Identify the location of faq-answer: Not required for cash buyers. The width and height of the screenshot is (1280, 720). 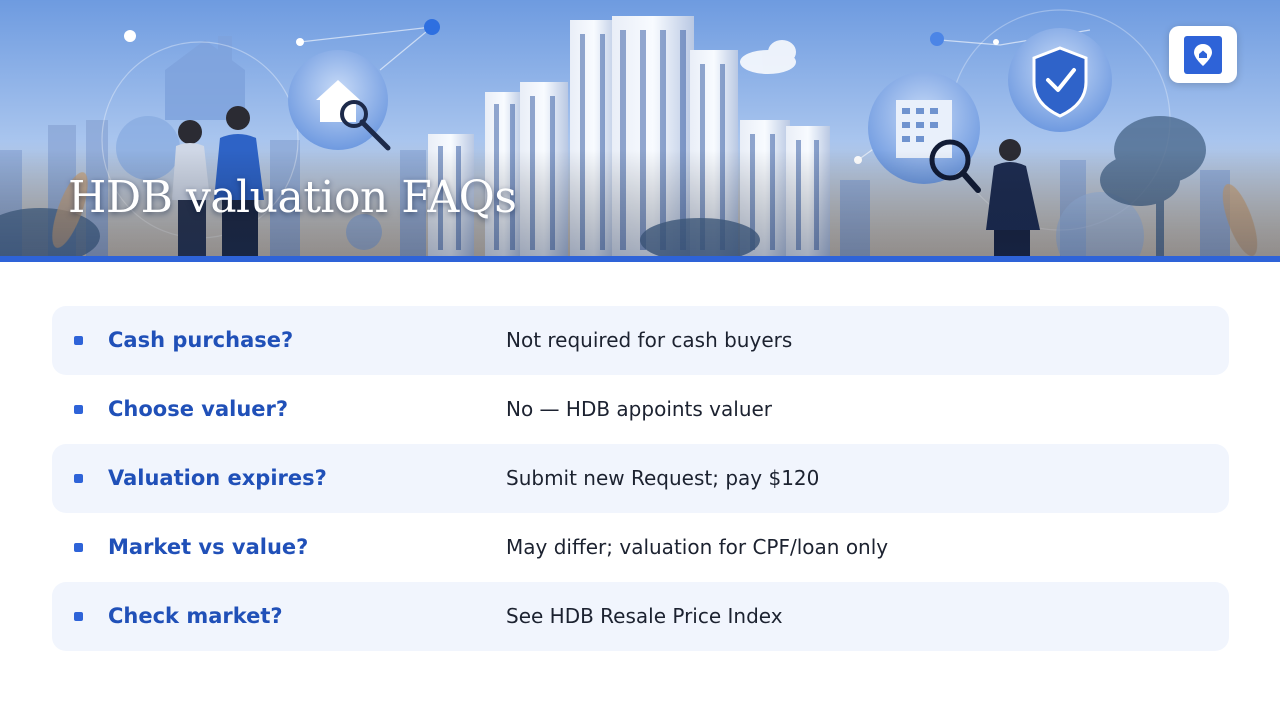
(649, 340).